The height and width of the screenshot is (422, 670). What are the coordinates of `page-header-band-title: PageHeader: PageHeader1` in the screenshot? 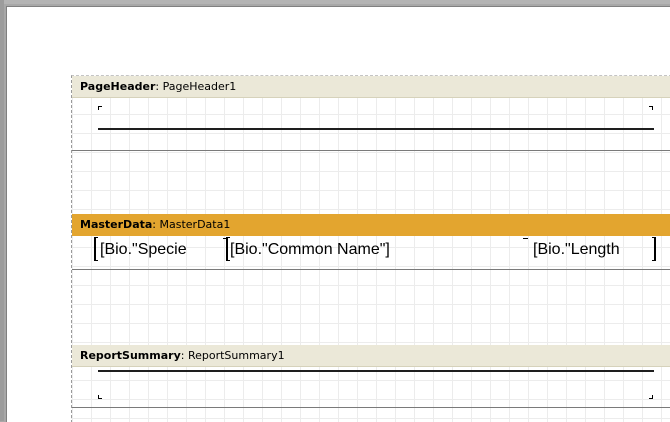 It's located at (371, 87).